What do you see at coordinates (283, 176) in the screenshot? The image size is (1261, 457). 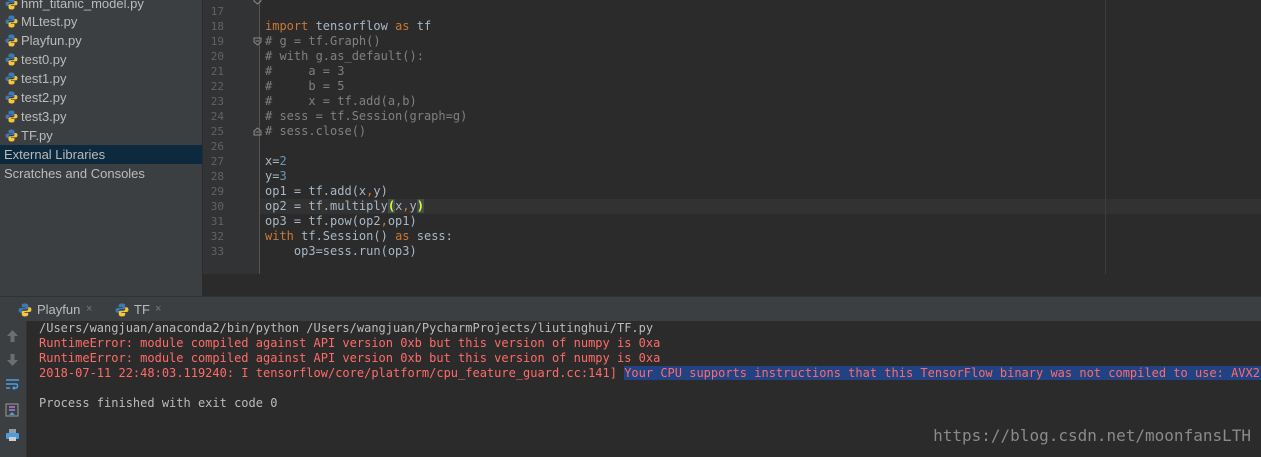 I see `number-literal: 3` at bounding box center [283, 176].